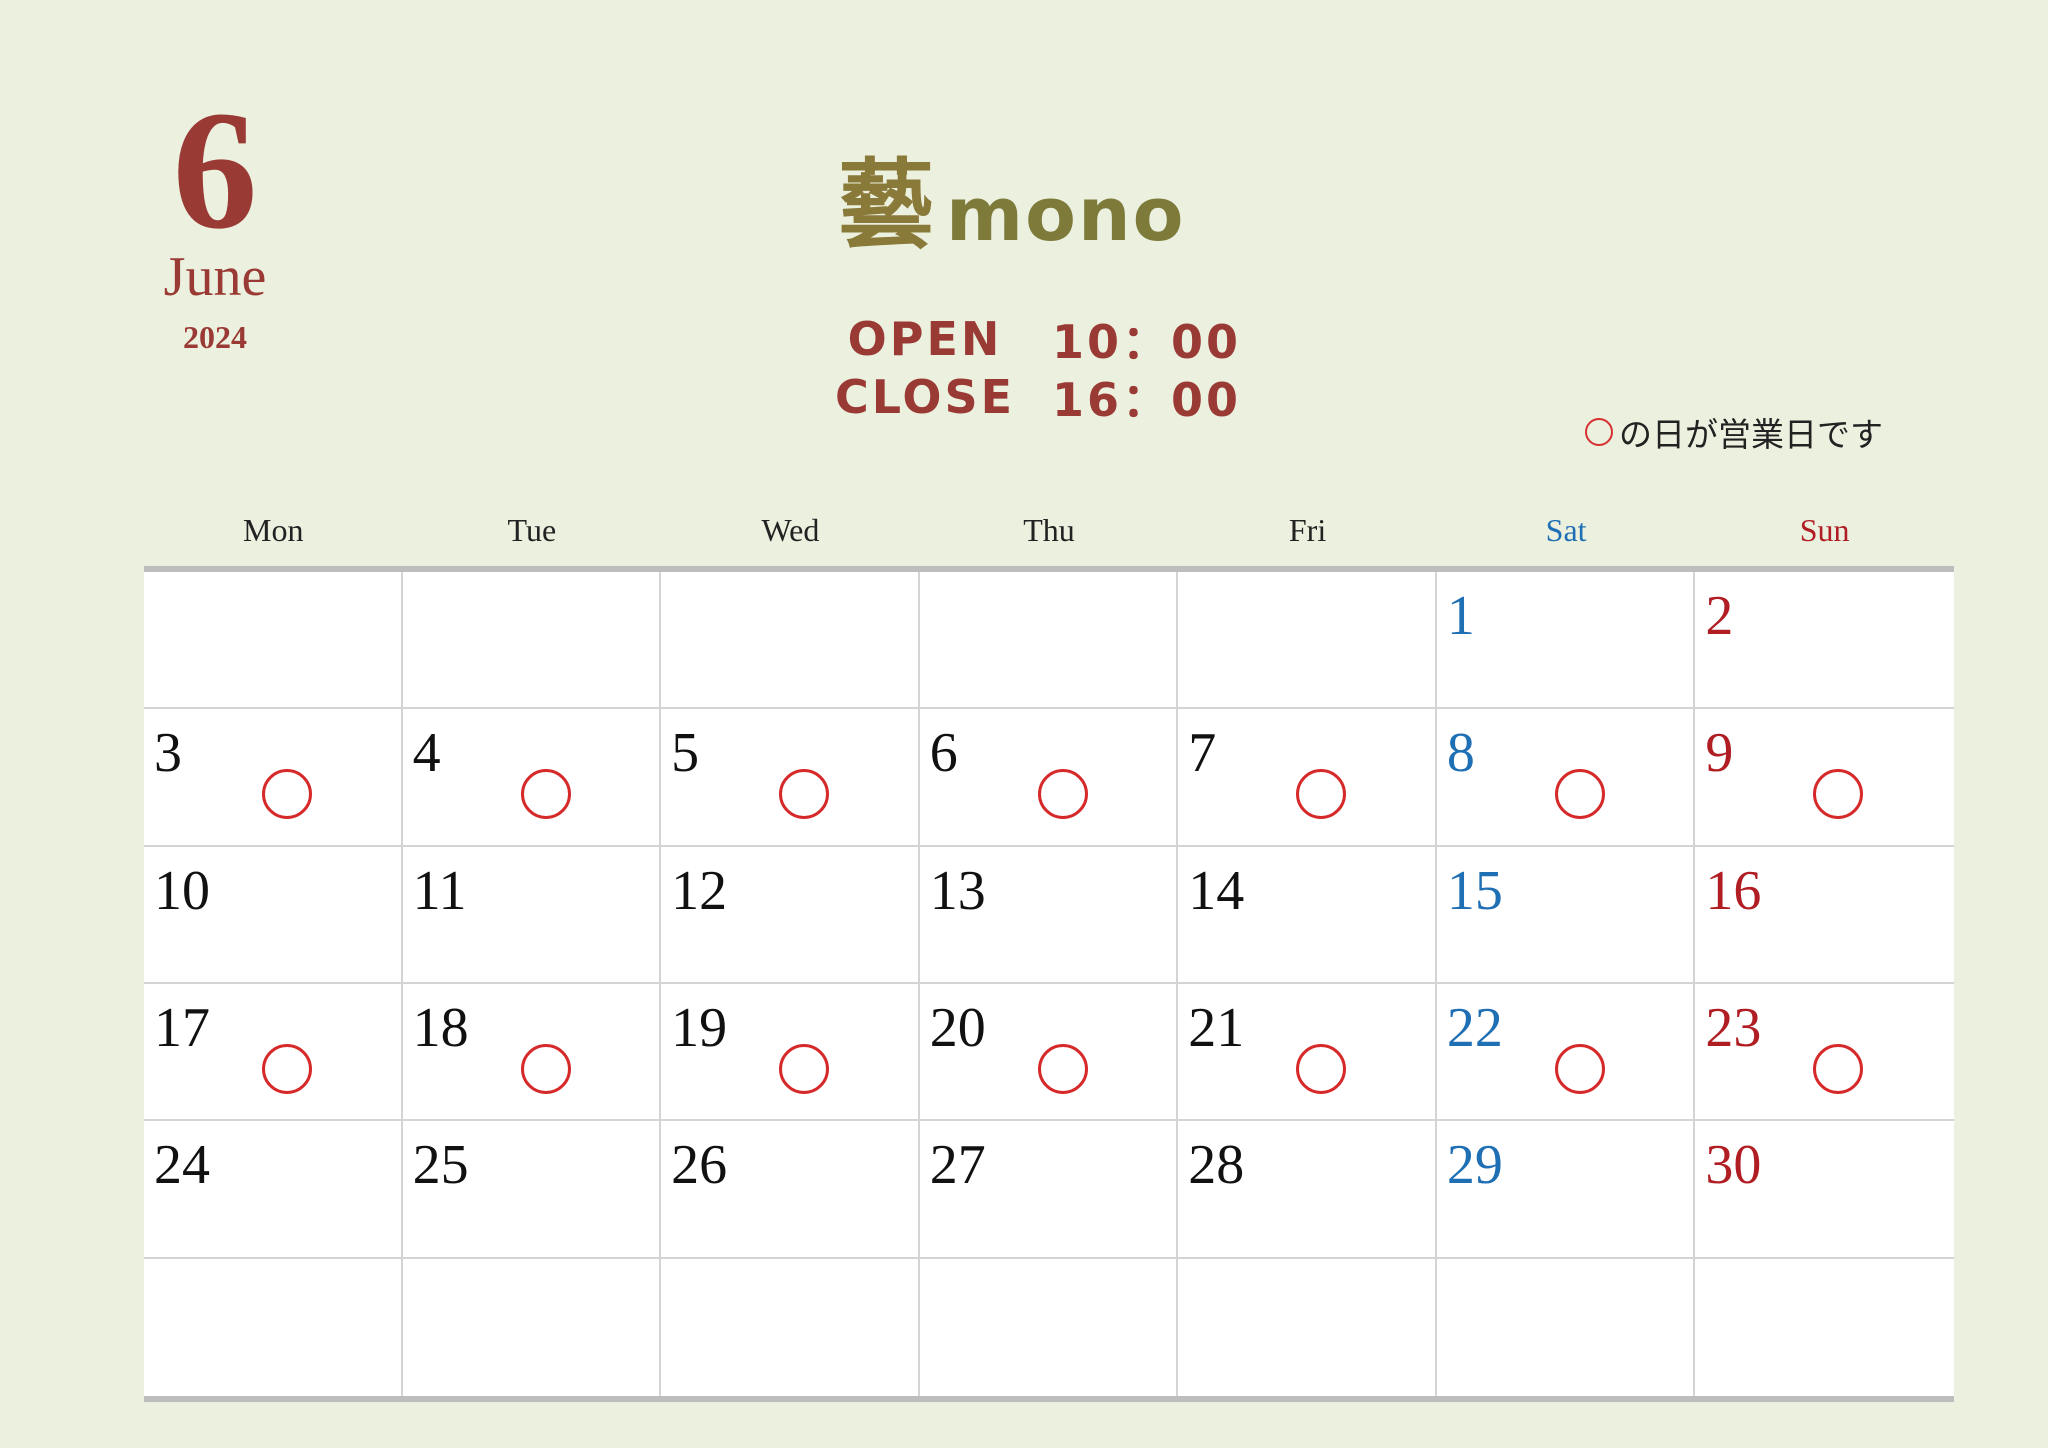 This screenshot has height=1448, width=2048. I want to click on day-cell-mon: 24, so click(273, 1190).